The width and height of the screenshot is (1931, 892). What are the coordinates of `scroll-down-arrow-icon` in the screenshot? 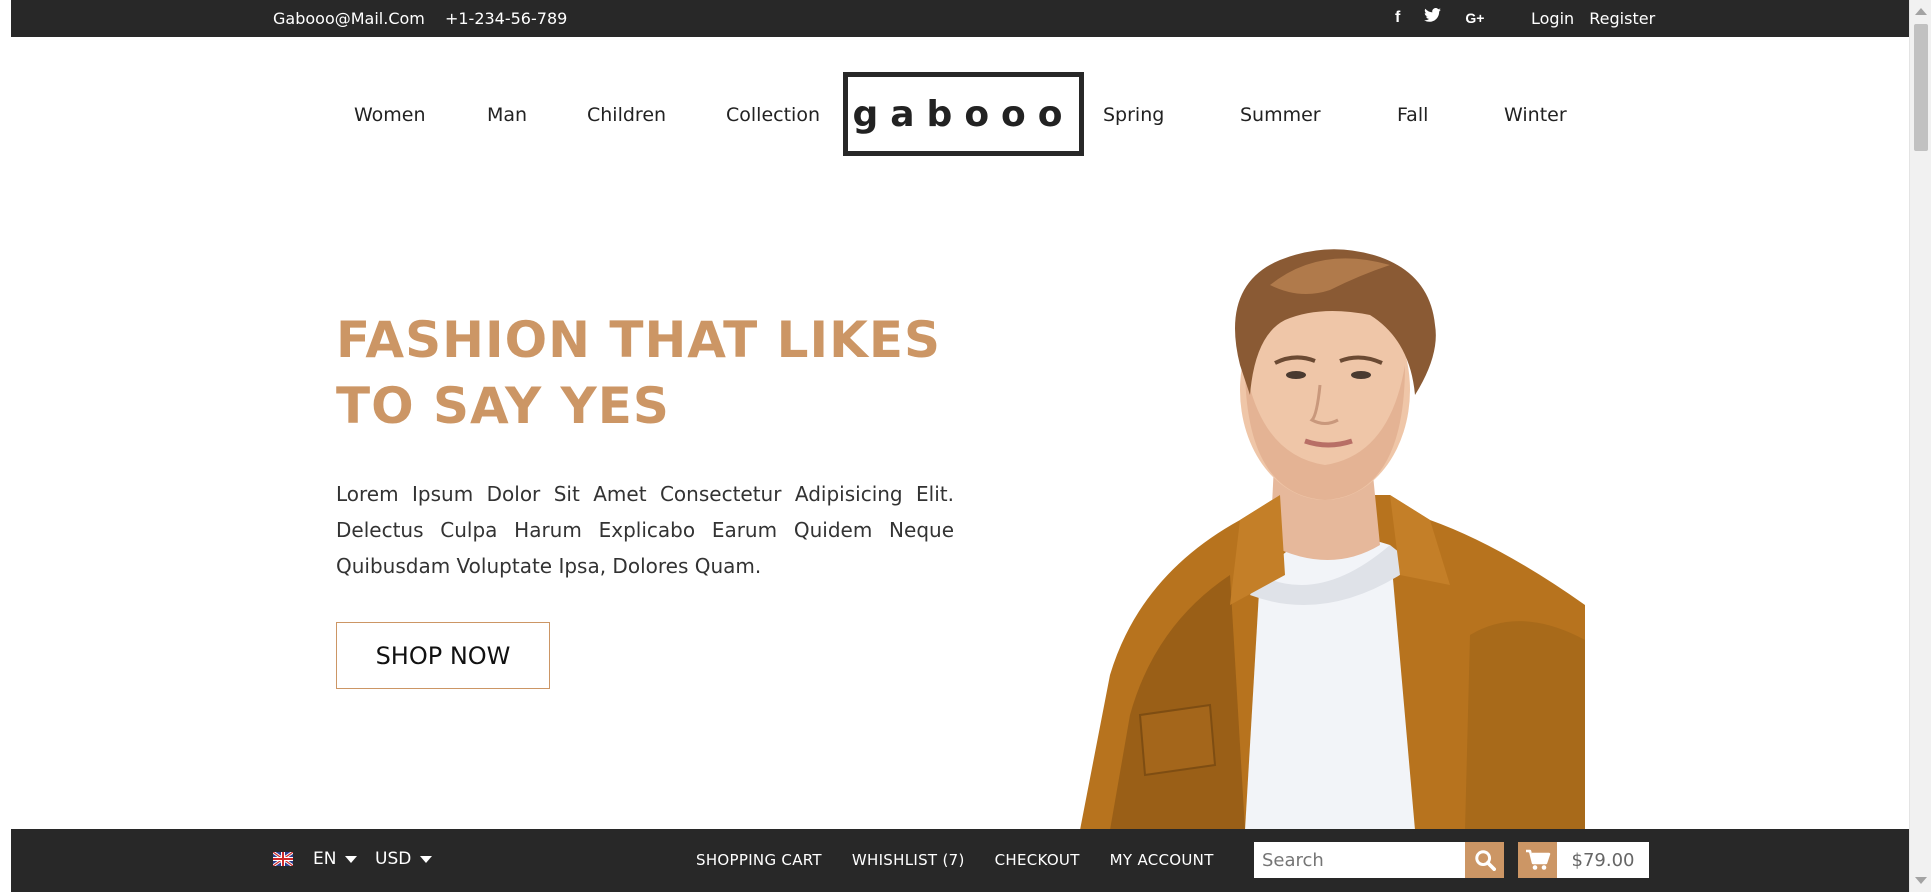 It's located at (1921, 880).